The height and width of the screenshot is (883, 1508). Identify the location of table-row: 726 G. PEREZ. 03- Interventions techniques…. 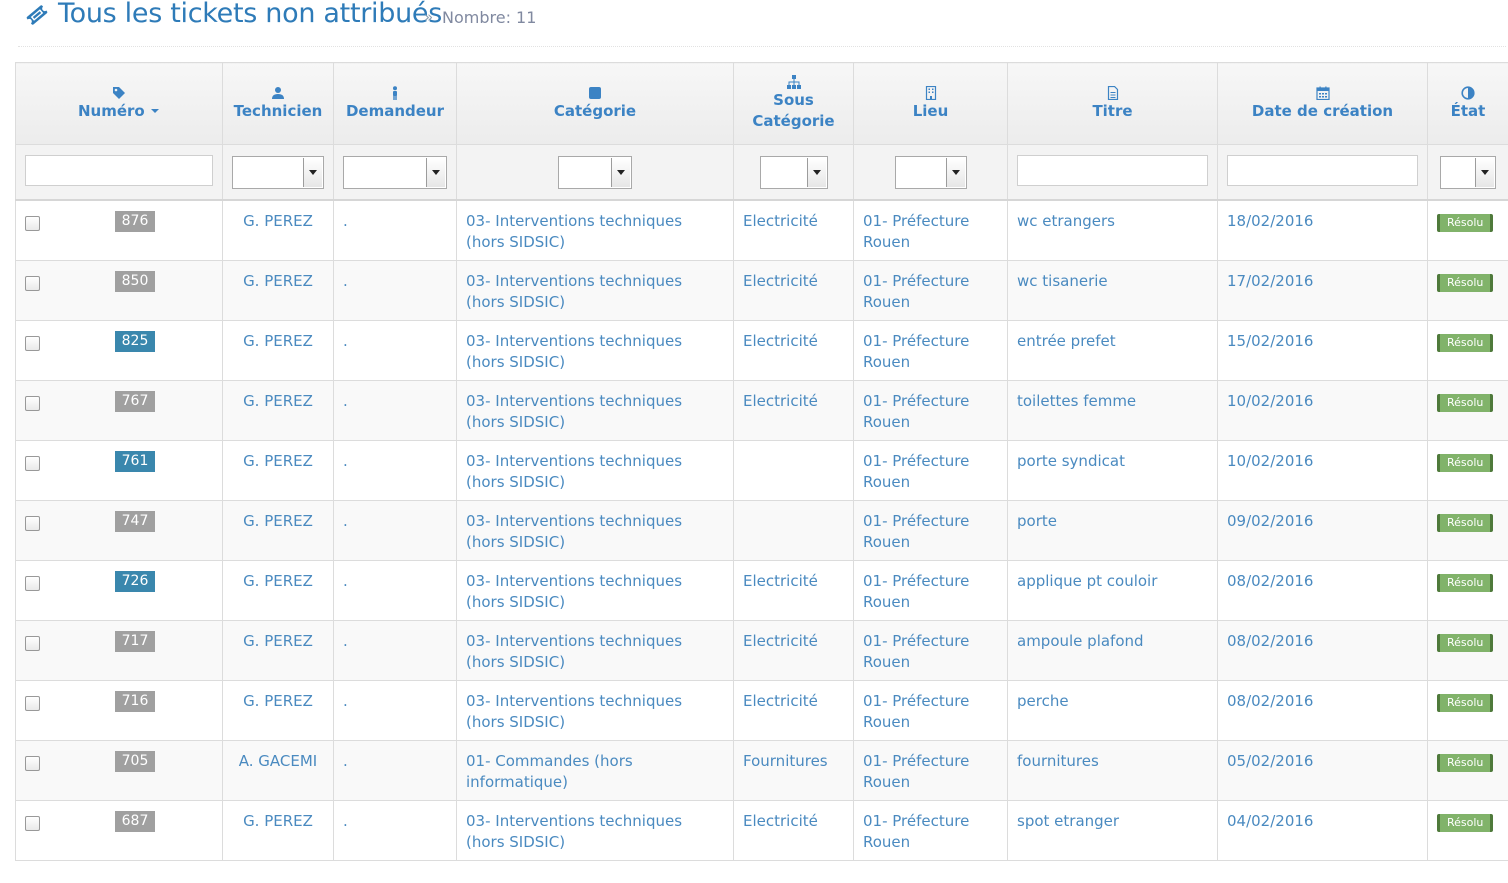
(761, 590).